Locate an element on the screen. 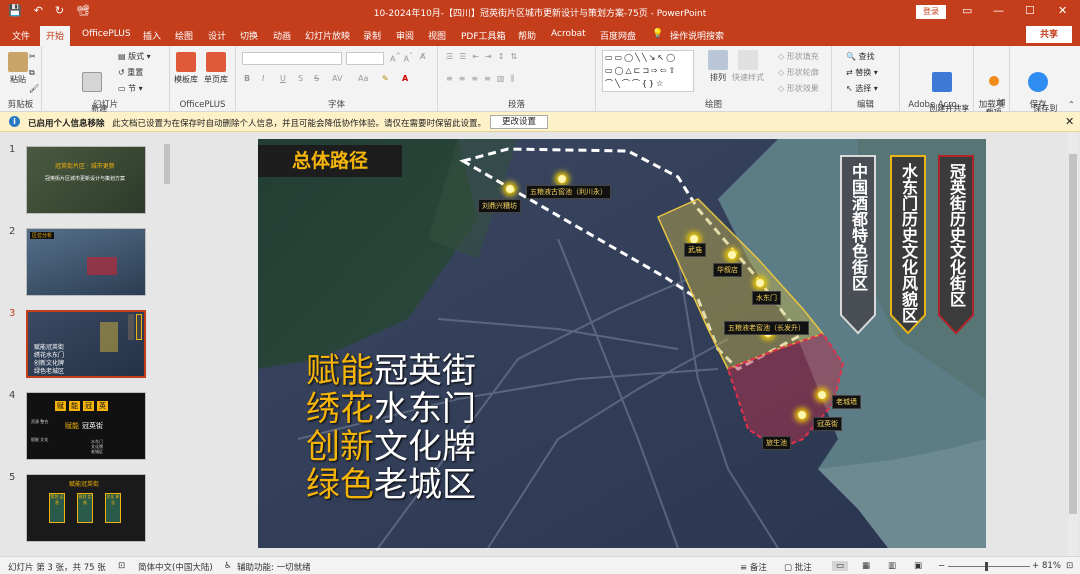 The width and height of the screenshot is (1080, 574). shape-fill-button: ◇ 形状填充 is located at coordinates (798, 56).